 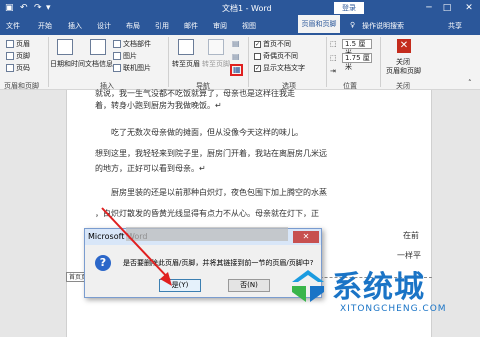 I want to click on watermark-url: XITONGCHENG.COM, so click(x=393, y=309).